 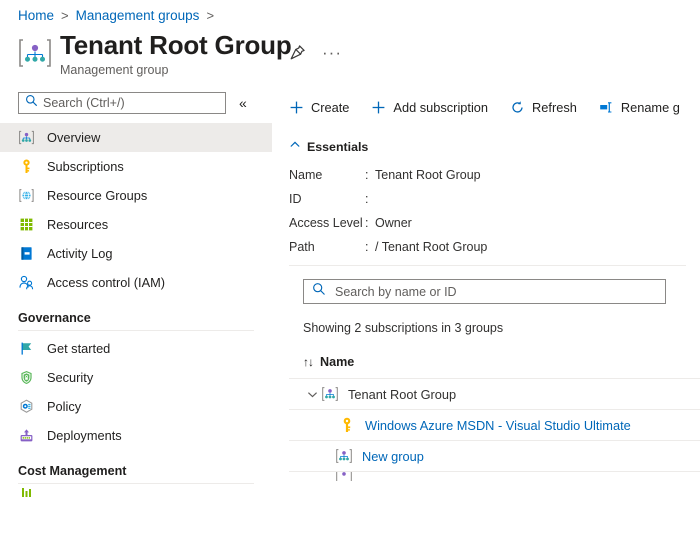 I want to click on table-row-partial, so click(x=494, y=476).